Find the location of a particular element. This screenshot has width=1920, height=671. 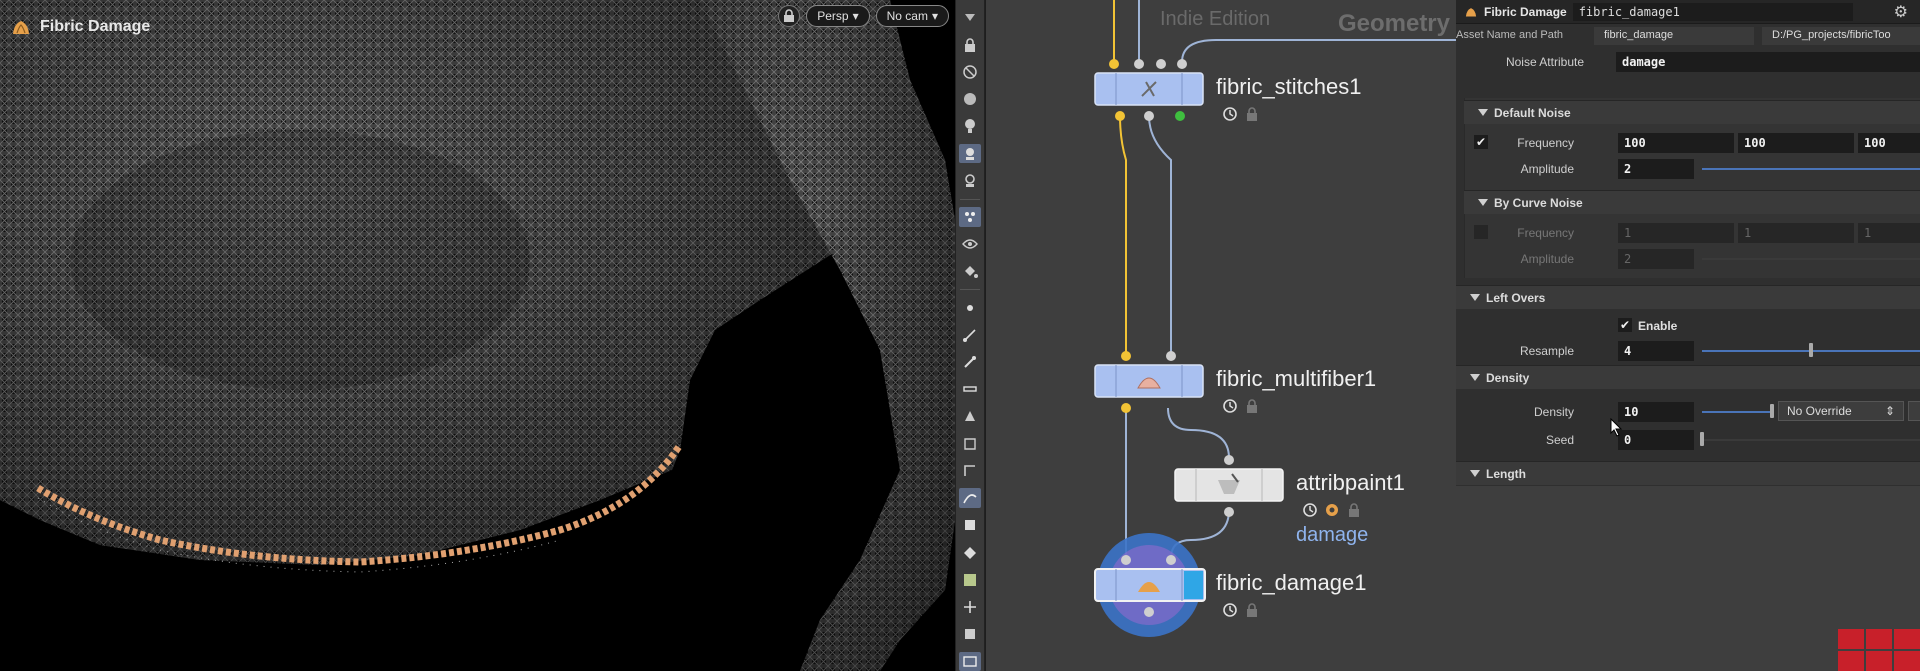

curve-frequency-z-field: 1 is located at coordinates (1889, 233).